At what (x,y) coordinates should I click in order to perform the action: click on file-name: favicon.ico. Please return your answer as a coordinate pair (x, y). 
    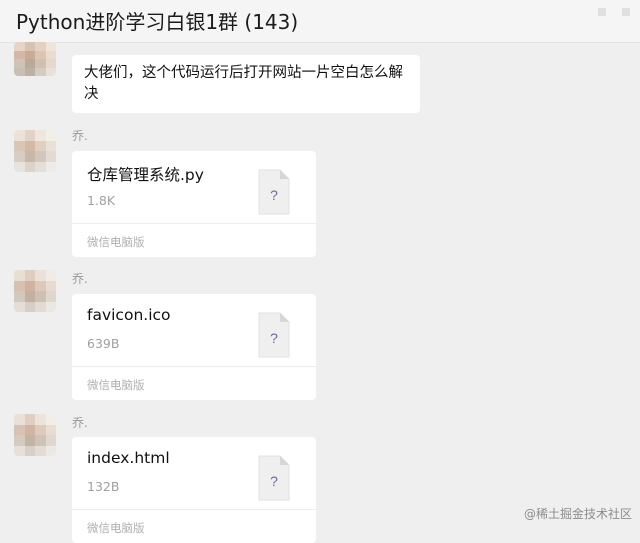
    Looking at the image, I should click on (129, 315).